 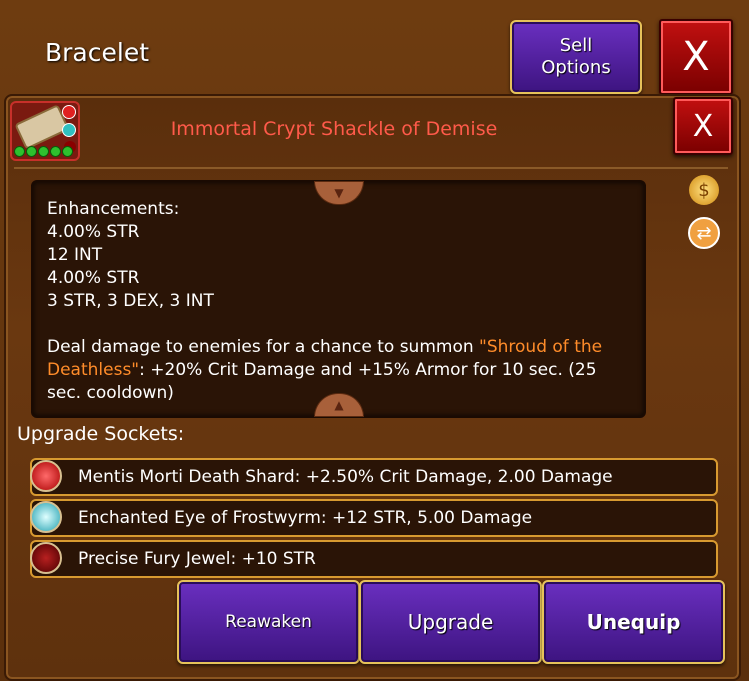 What do you see at coordinates (268, 622) in the screenshot?
I see `reawaken-button: Reawaken` at bounding box center [268, 622].